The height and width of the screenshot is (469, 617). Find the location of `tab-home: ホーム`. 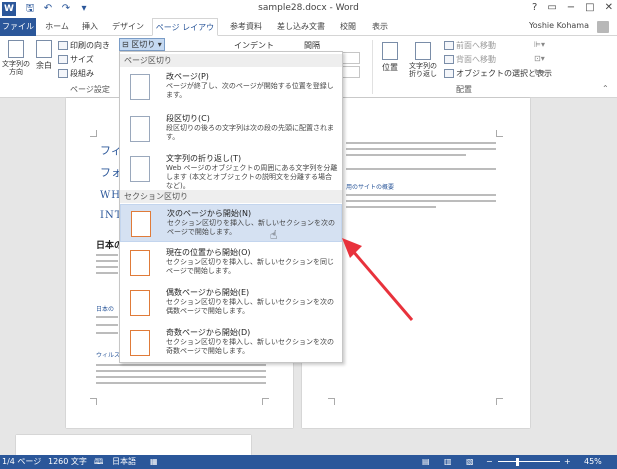

tab-home: ホーム is located at coordinates (57, 27).